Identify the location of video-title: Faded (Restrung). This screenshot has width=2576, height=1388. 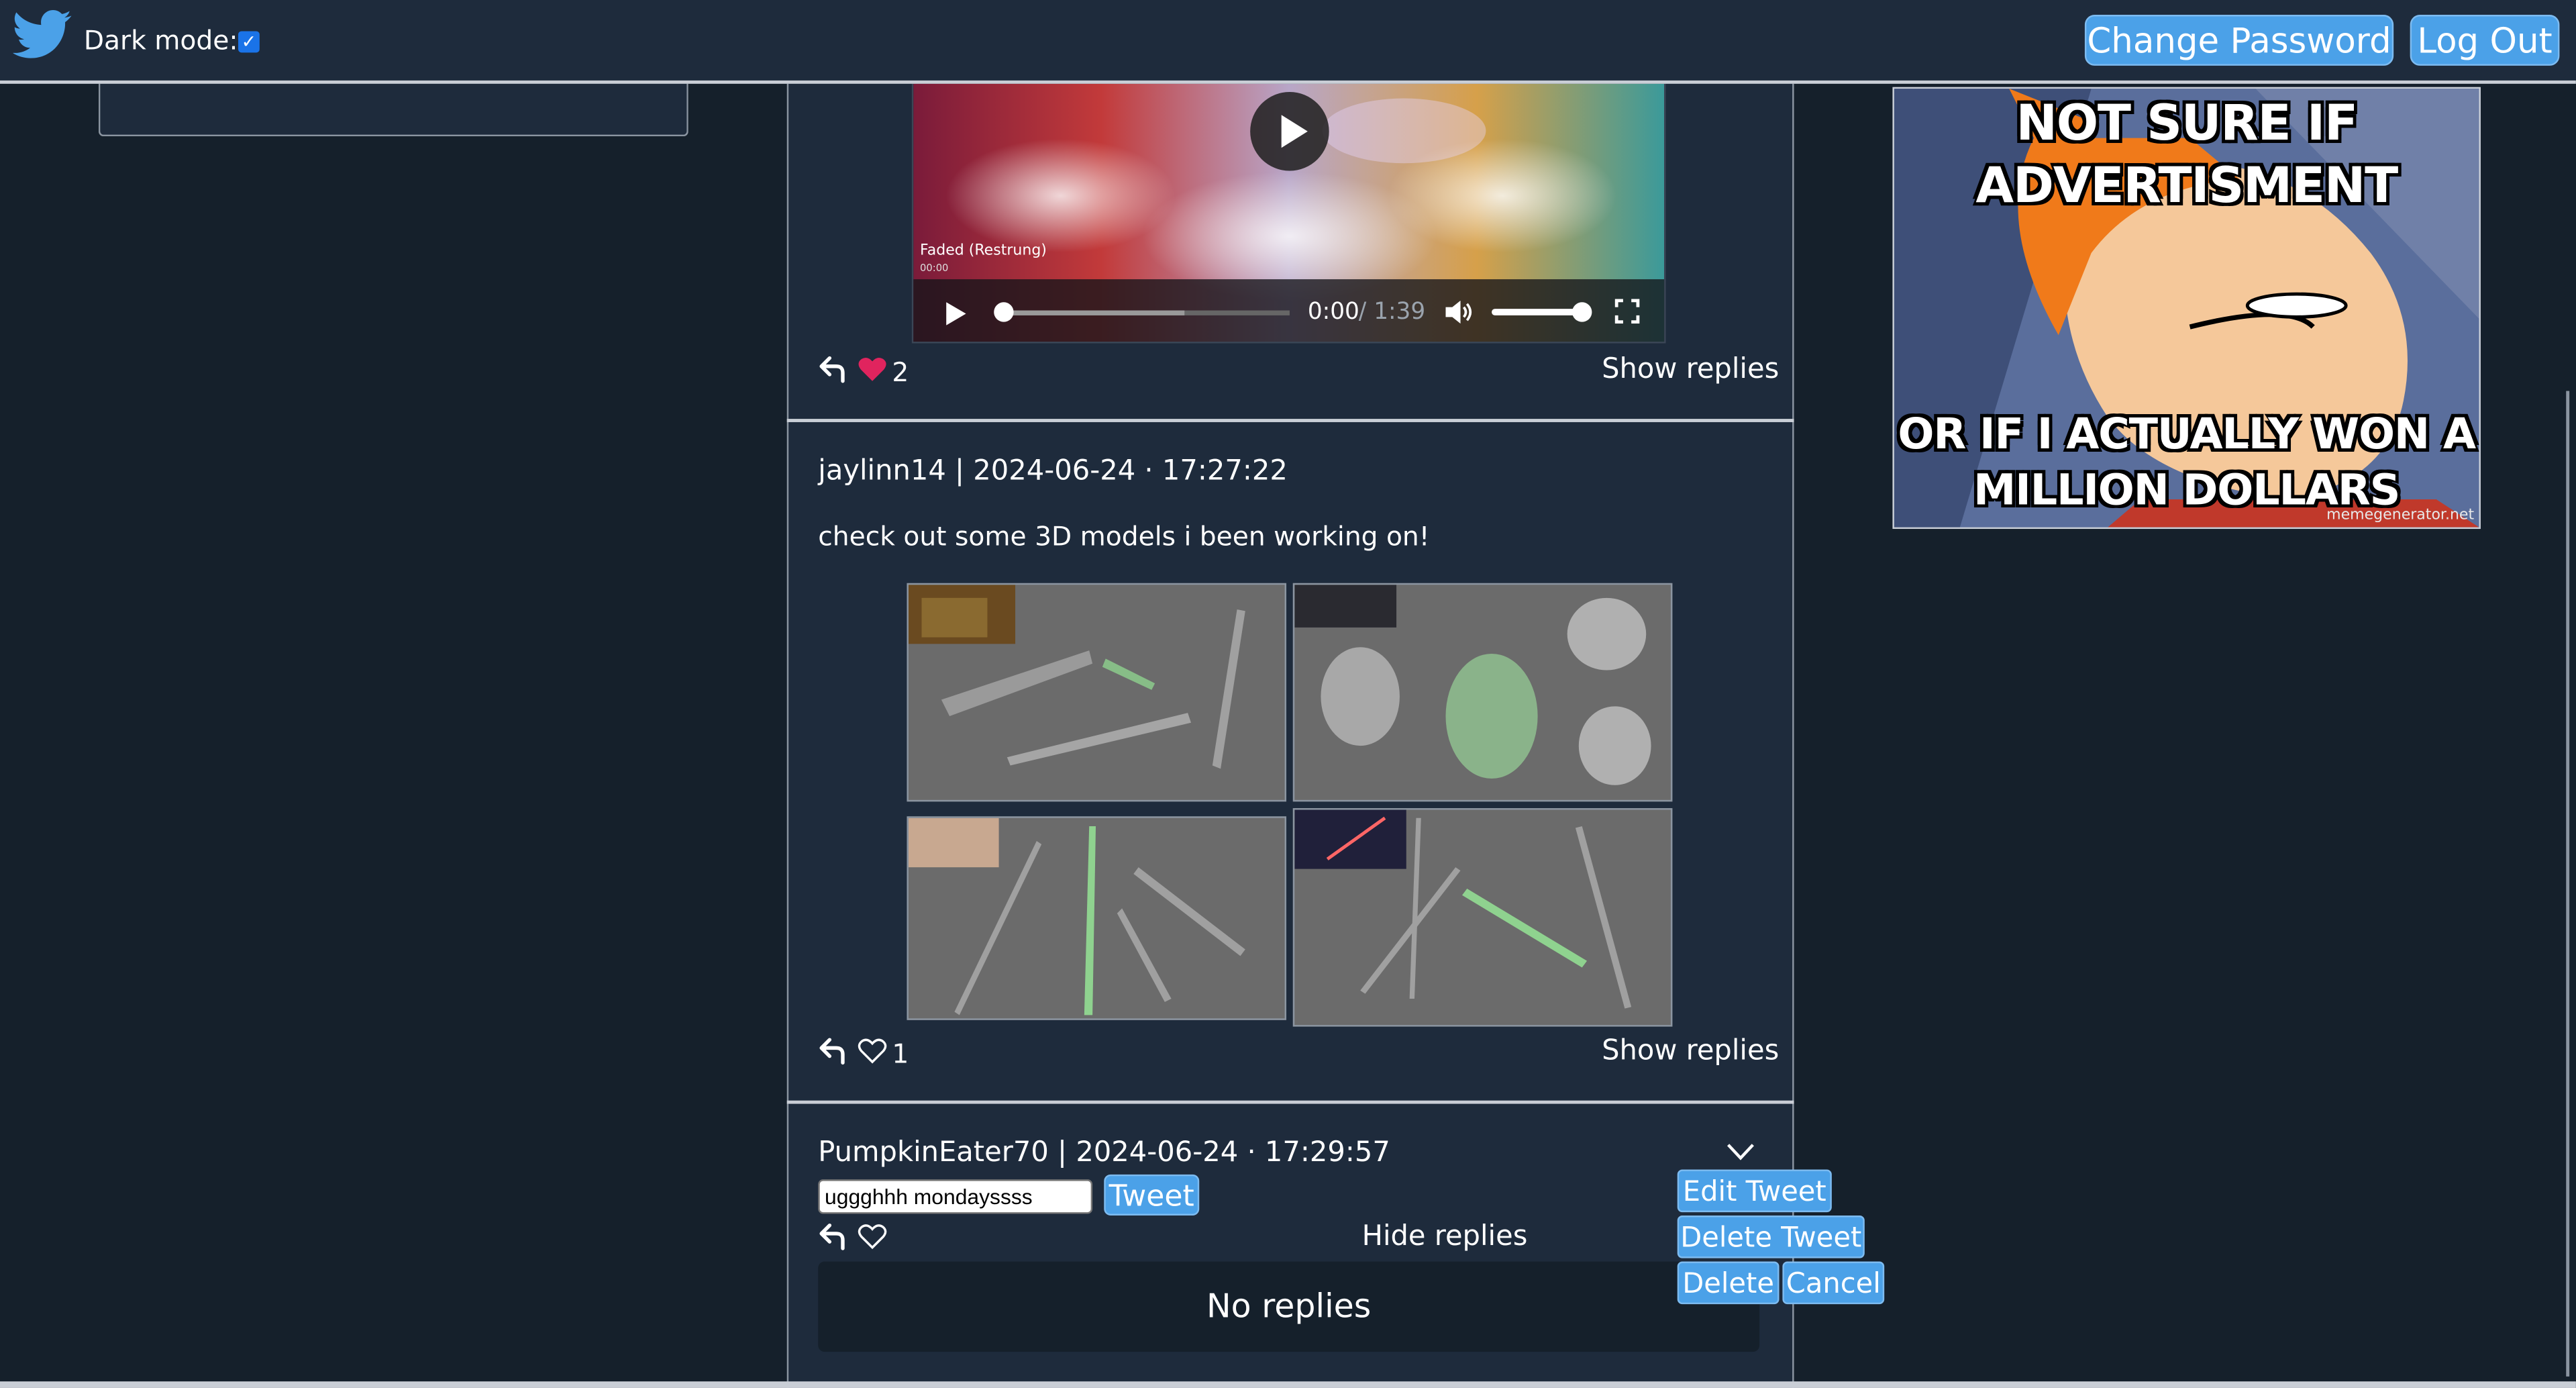
(983, 251).